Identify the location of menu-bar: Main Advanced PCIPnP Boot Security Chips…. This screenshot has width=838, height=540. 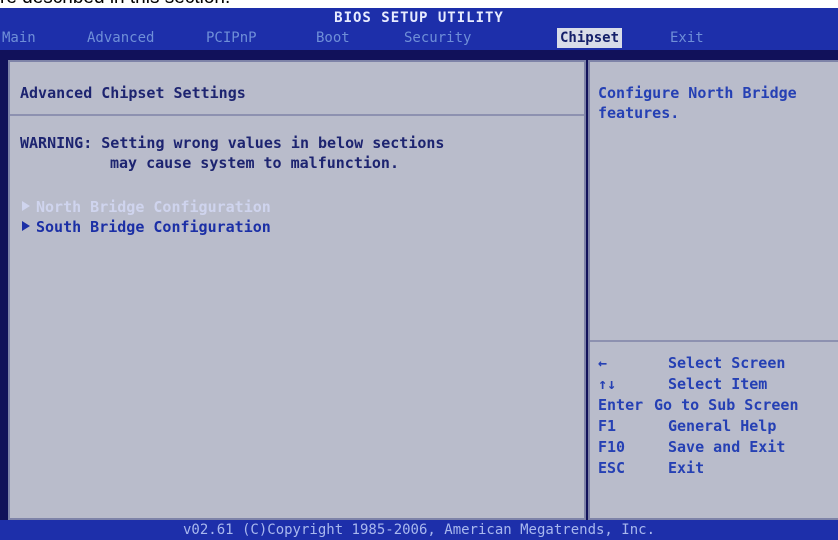
(419, 38).